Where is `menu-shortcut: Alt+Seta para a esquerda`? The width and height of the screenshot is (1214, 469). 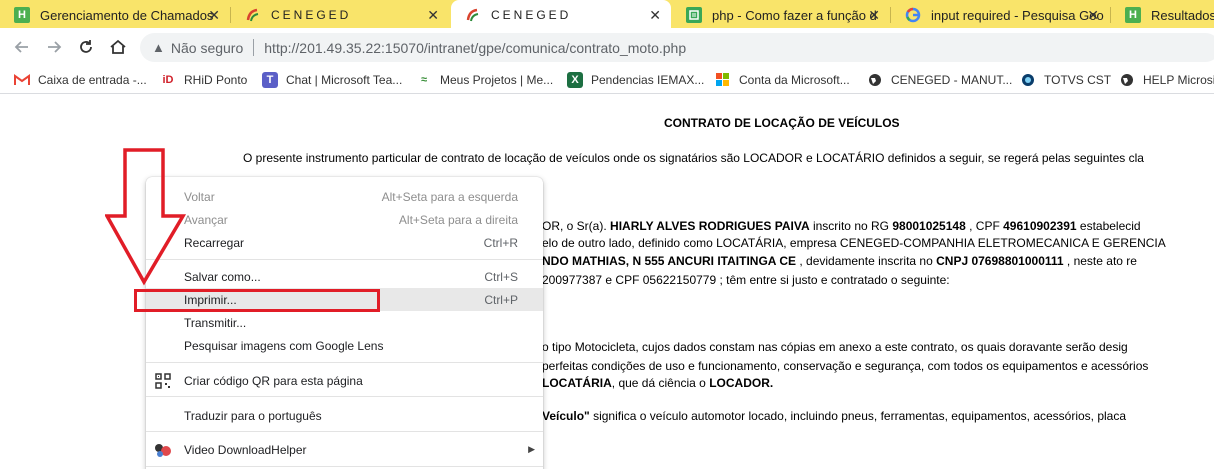
menu-shortcut: Alt+Seta para a esquerda is located at coordinates (449, 196).